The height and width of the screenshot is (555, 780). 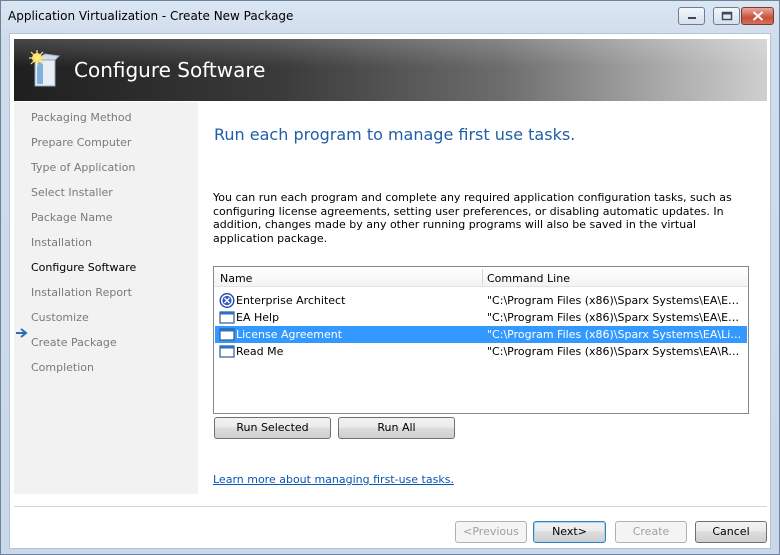 I want to click on close-icon, so click(x=757, y=16).